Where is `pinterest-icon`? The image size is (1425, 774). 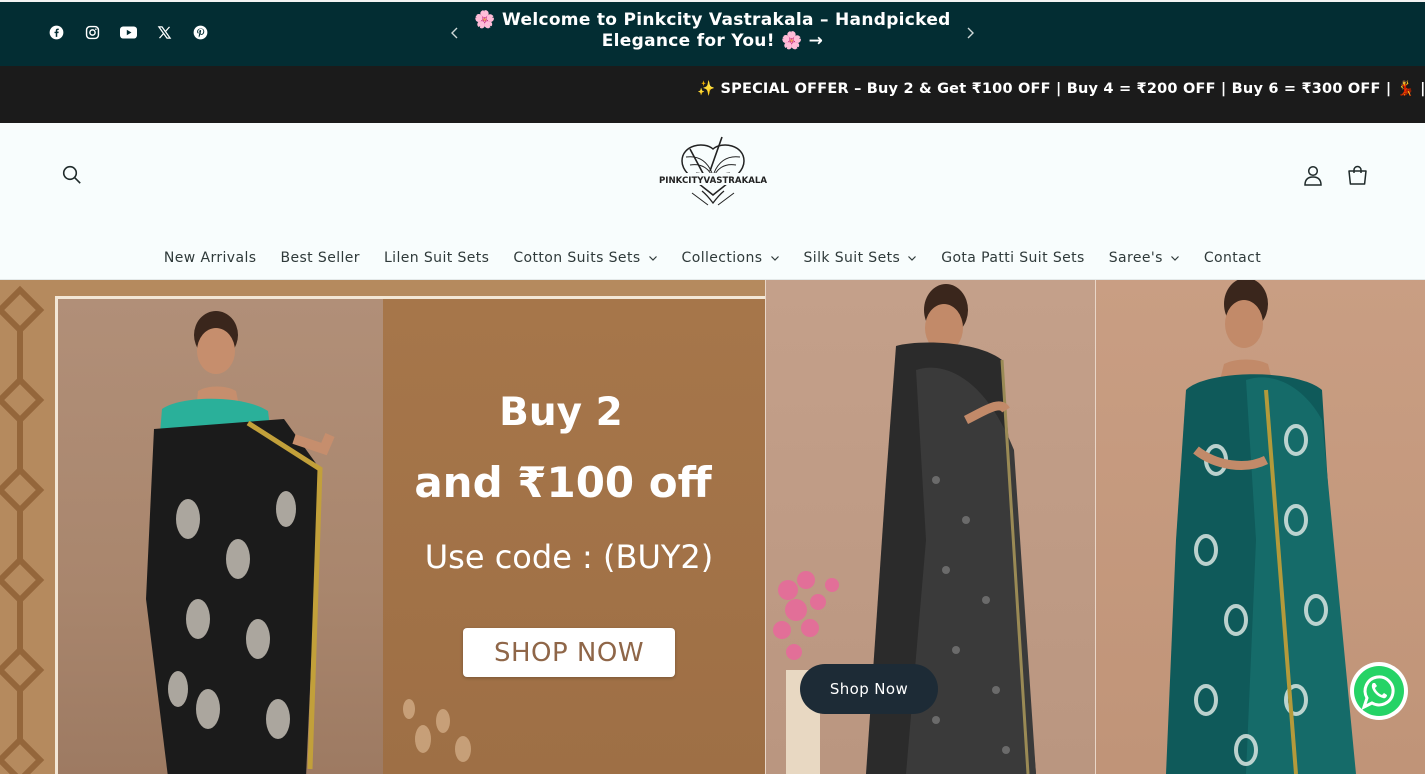 pinterest-icon is located at coordinates (200, 32).